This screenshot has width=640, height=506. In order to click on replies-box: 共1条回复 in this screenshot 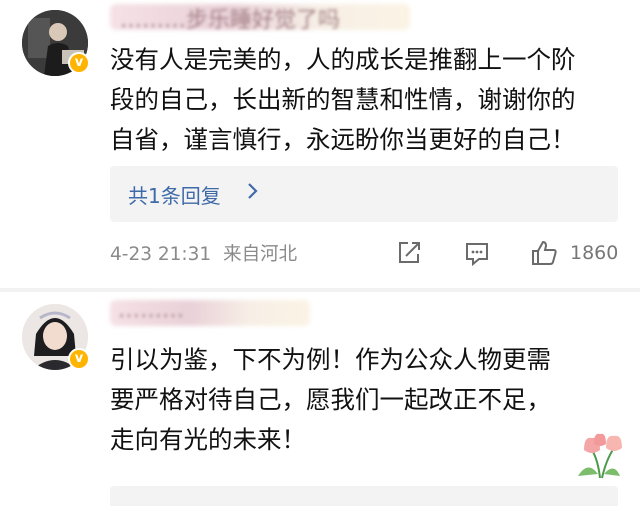, I will do `click(364, 194)`.